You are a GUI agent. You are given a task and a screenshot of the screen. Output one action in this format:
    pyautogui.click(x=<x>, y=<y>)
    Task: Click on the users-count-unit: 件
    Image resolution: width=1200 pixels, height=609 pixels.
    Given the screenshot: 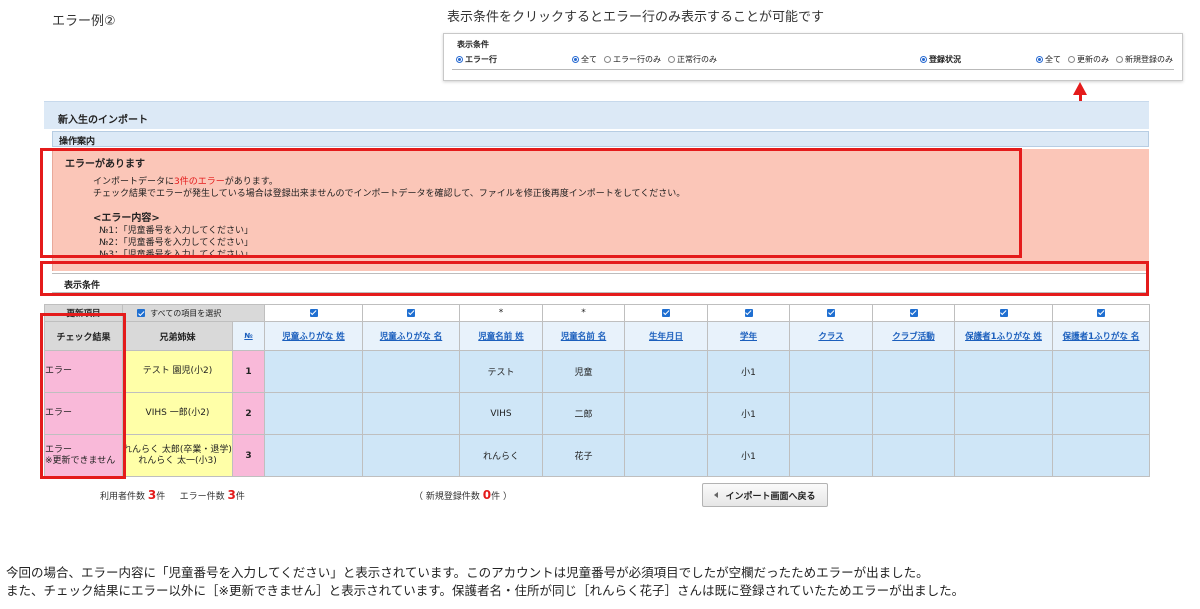 What is the action you would take?
    pyautogui.click(x=161, y=497)
    